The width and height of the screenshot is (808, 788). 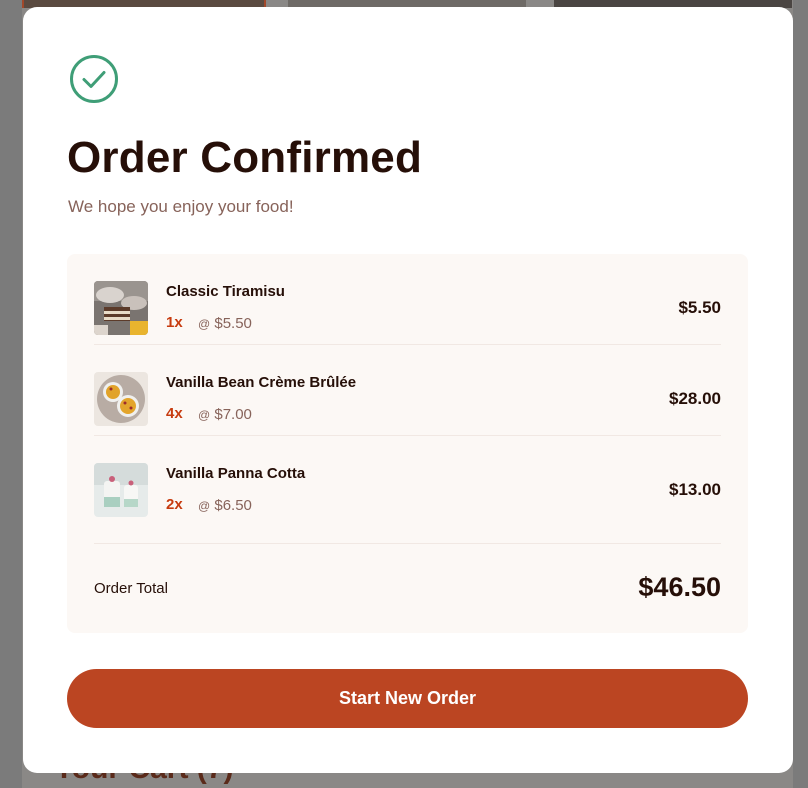 What do you see at coordinates (407, 490) in the screenshot?
I see `order-item: Vanilla Panna Cotta 2x @ $6.50 $13.00` at bounding box center [407, 490].